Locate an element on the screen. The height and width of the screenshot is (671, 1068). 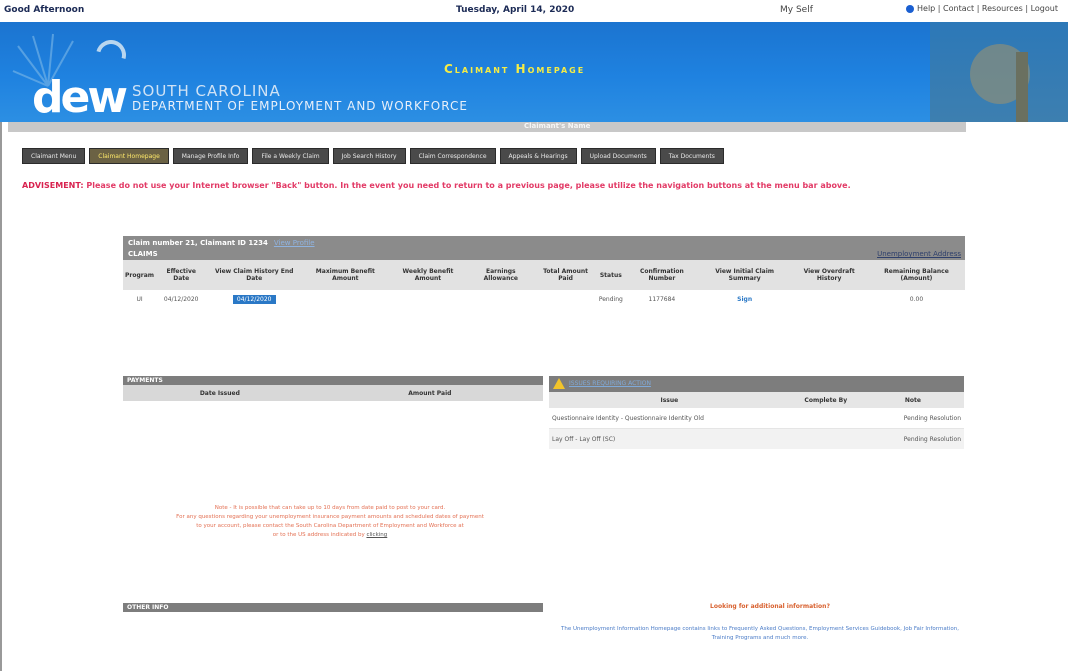
col-earnings-allowance: Earnings Allowance is located at coordinates (501, 275).